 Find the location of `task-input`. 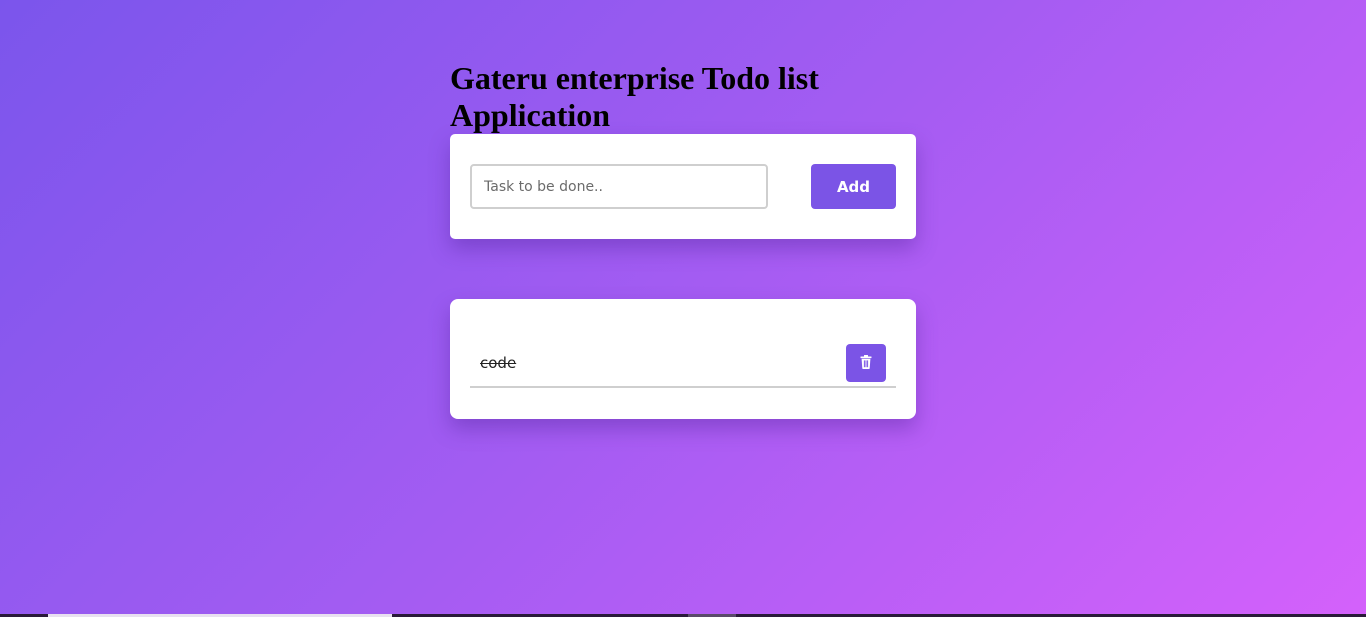

task-input is located at coordinates (619, 186).